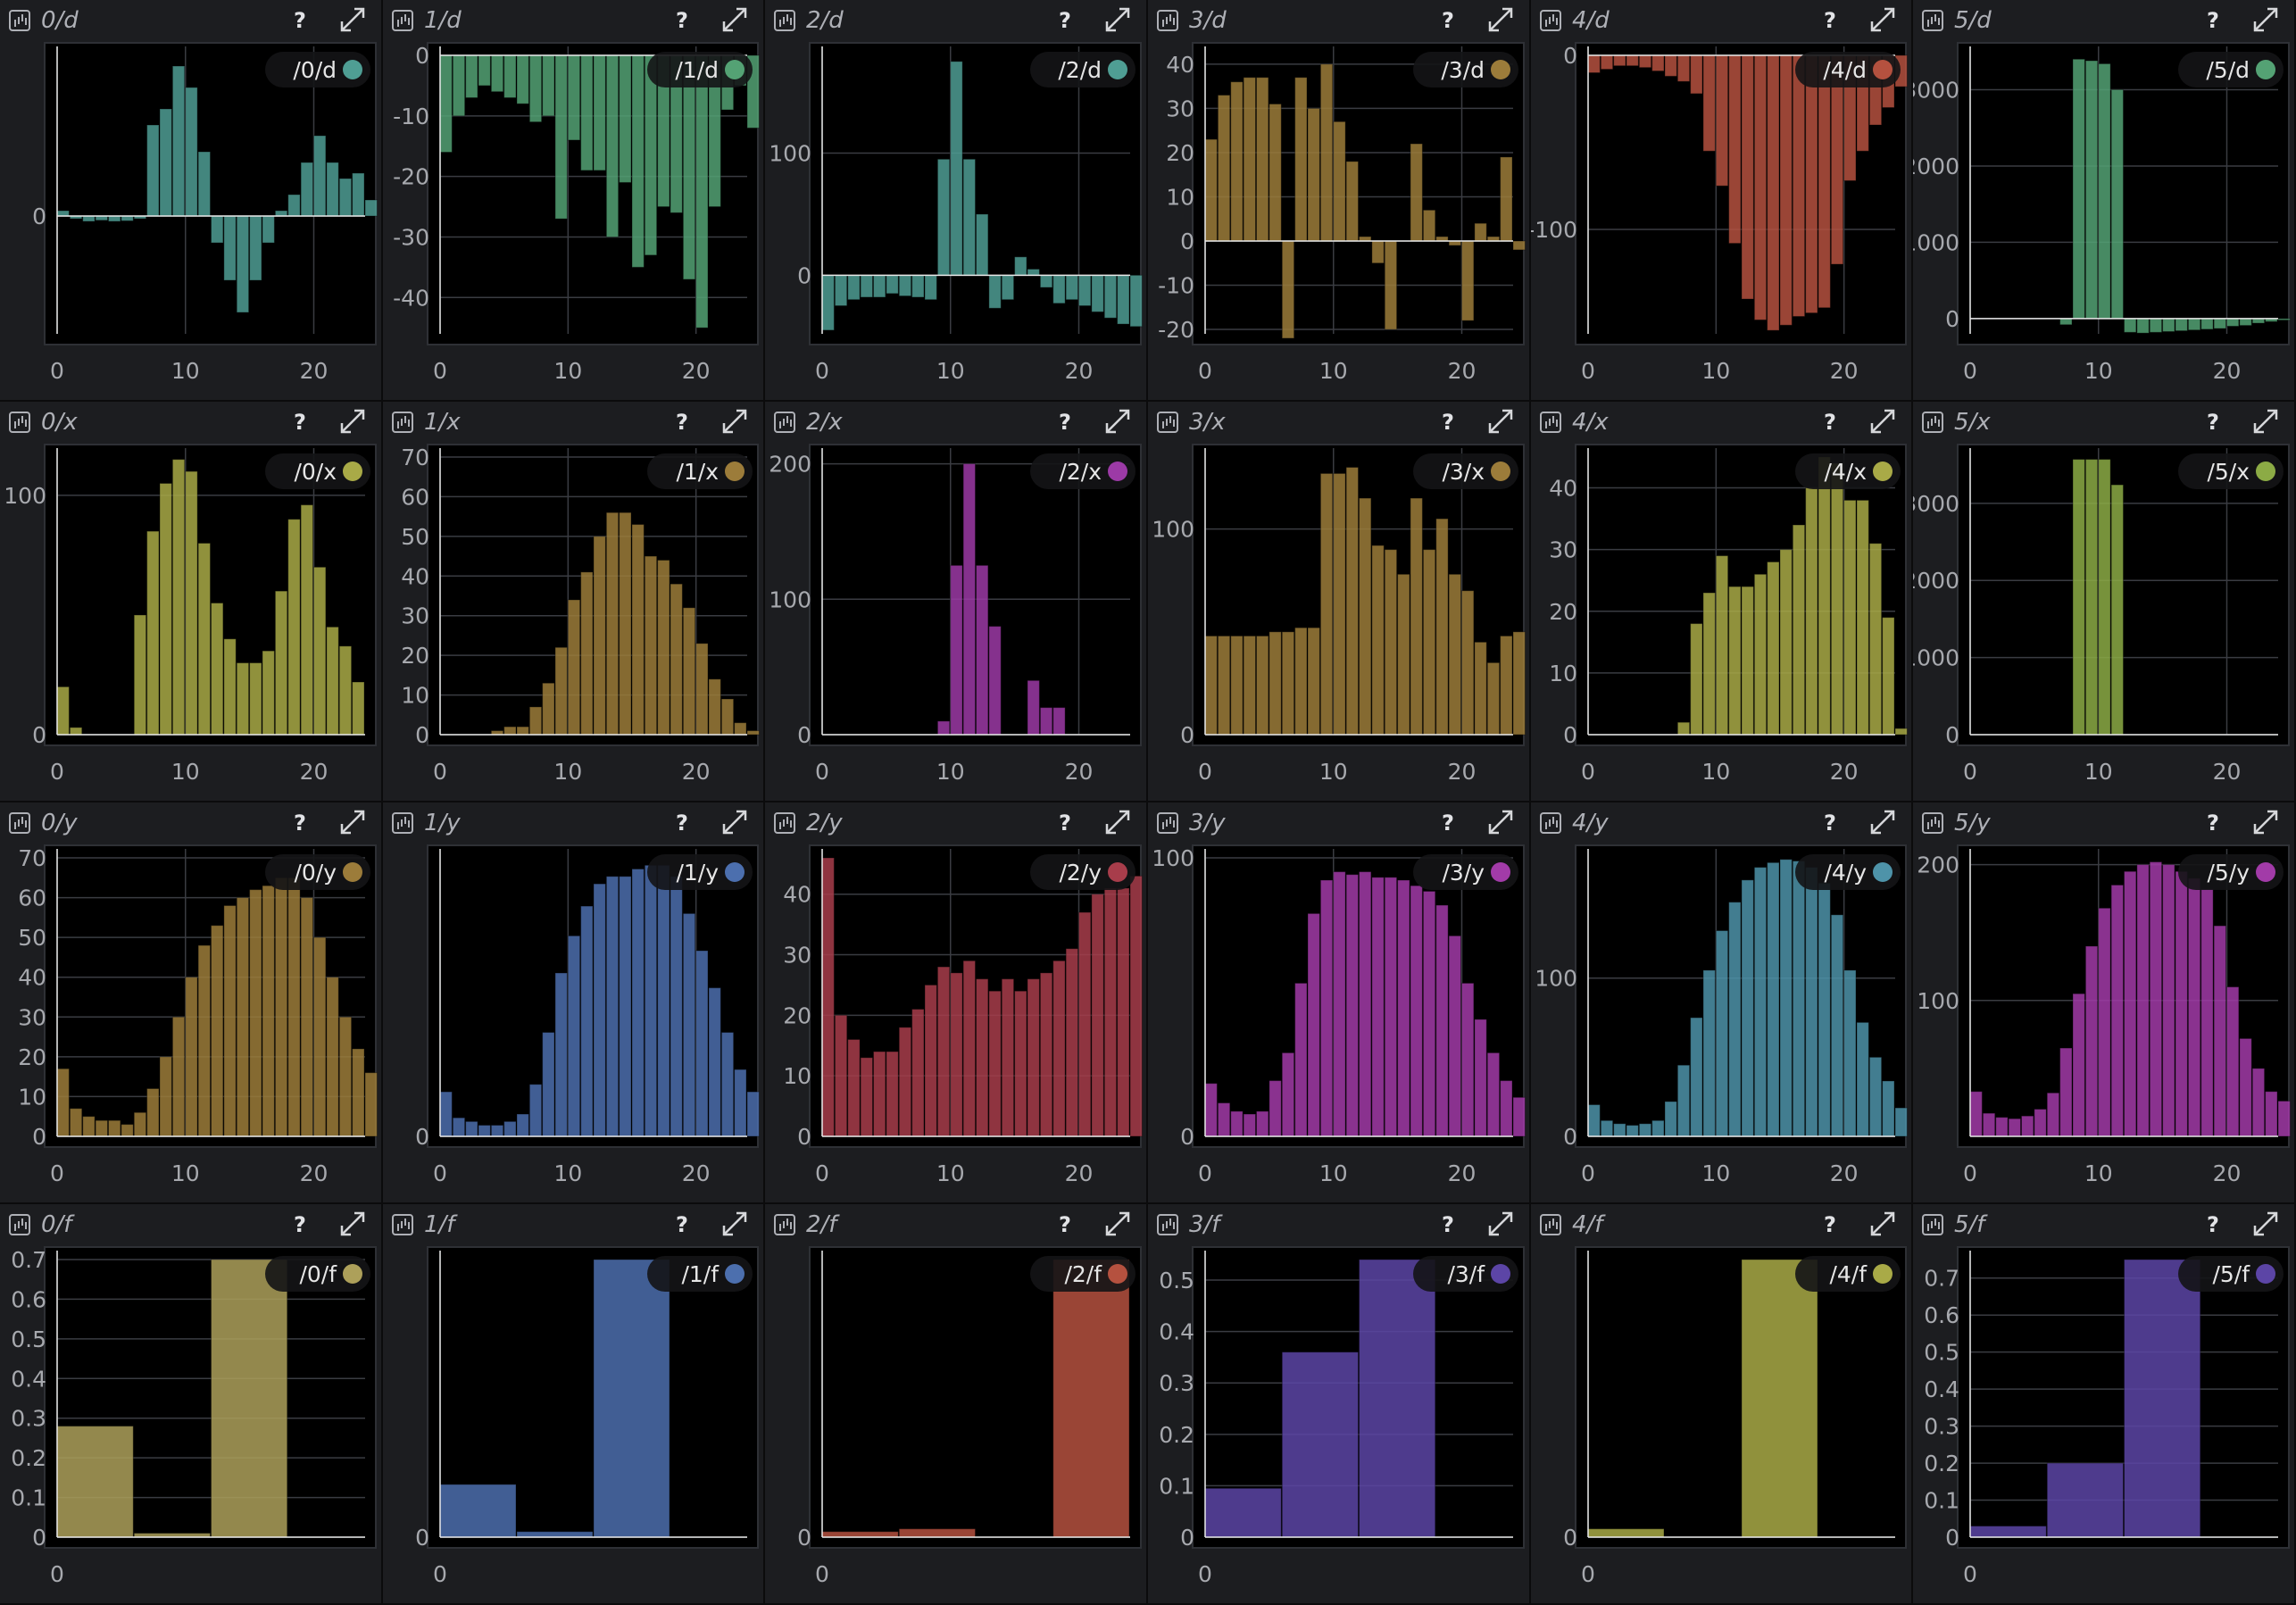  Describe the element at coordinates (1339, 201) in the screenshot. I see `chart-panel: 3/d? 40 30 20 10 0 -10 -20 0 10 20/3/d` at that location.